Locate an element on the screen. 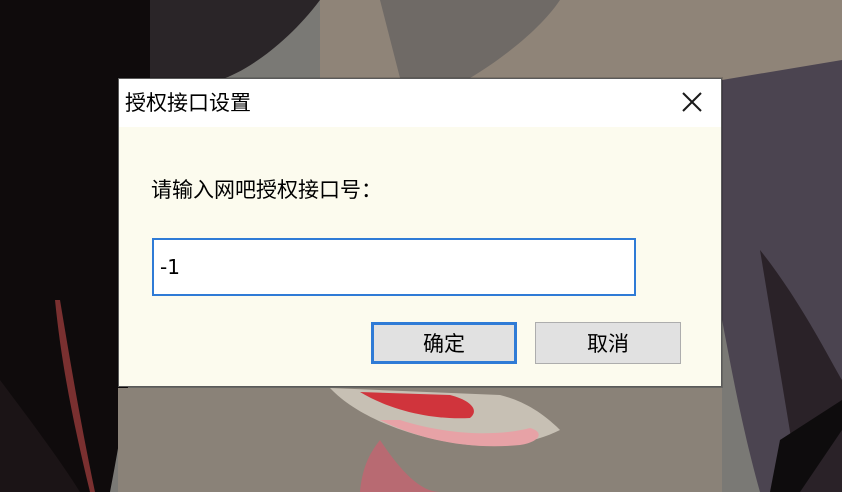 The height and width of the screenshot is (492, 842). dialog-title: 授权接口设置 is located at coordinates (188, 103).